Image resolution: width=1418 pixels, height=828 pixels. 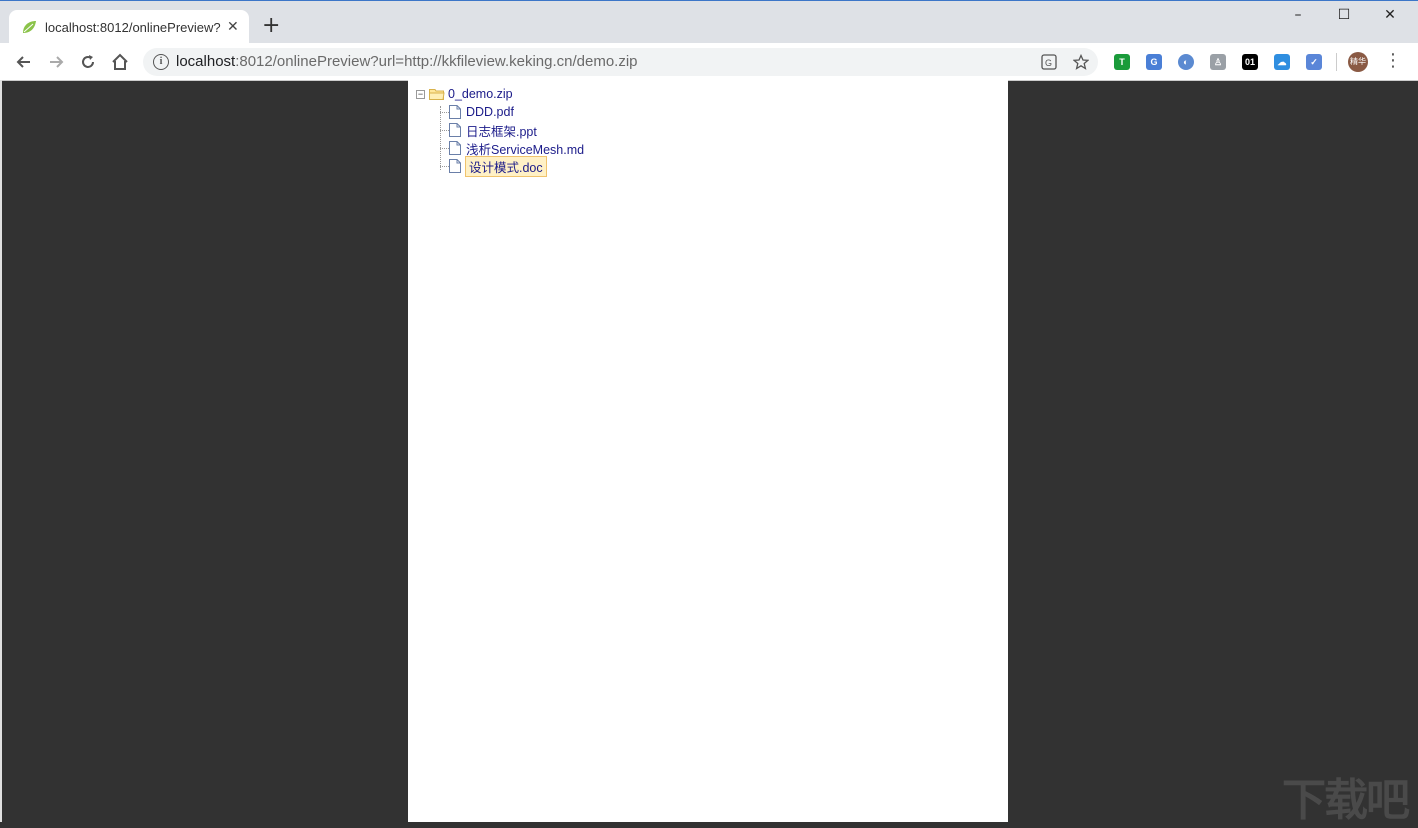 What do you see at coordinates (161, 62) in the screenshot?
I see `site-info-icon: i` at bounding box center [161, 62].